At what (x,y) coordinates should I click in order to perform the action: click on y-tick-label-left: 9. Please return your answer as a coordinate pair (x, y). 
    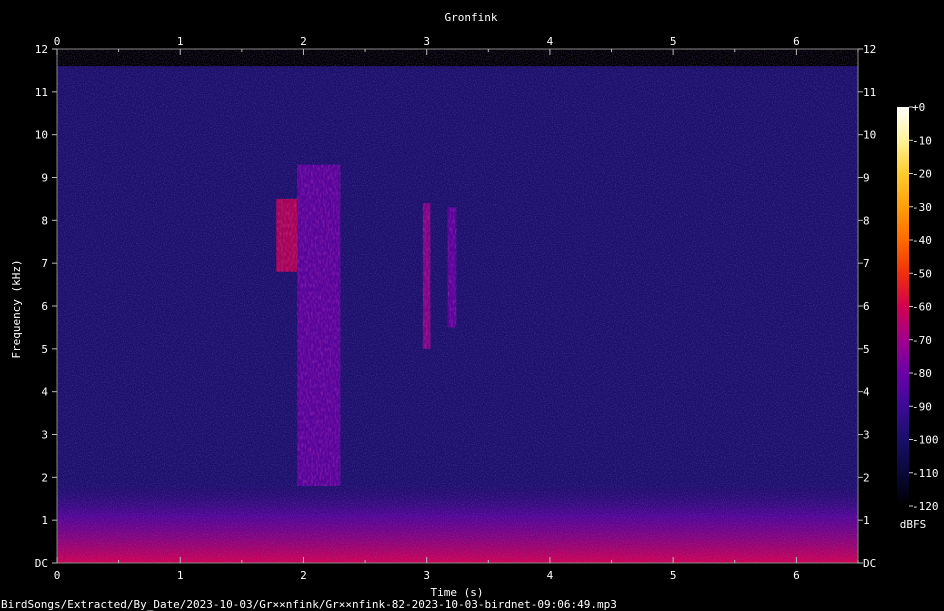
    Looking at the image, I should click on (44, 178).